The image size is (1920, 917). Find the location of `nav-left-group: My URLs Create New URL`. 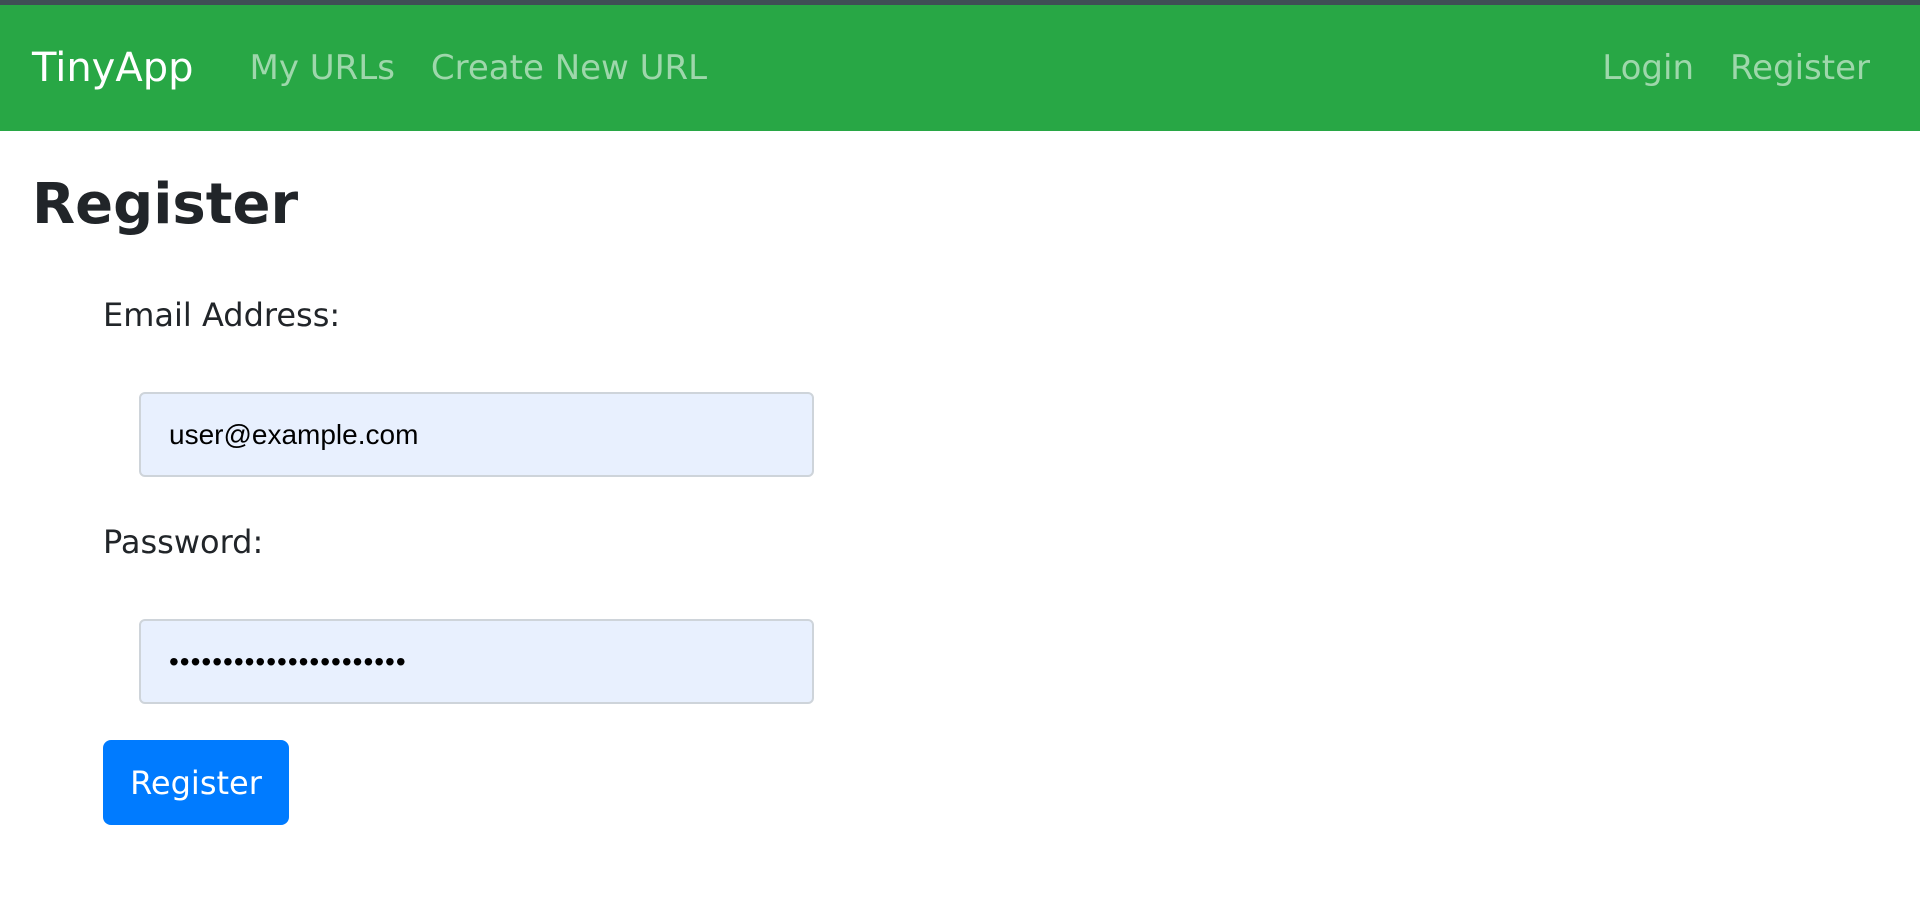

nav-left-group: My URLs Create New URL is located at coordinates (478, 68).